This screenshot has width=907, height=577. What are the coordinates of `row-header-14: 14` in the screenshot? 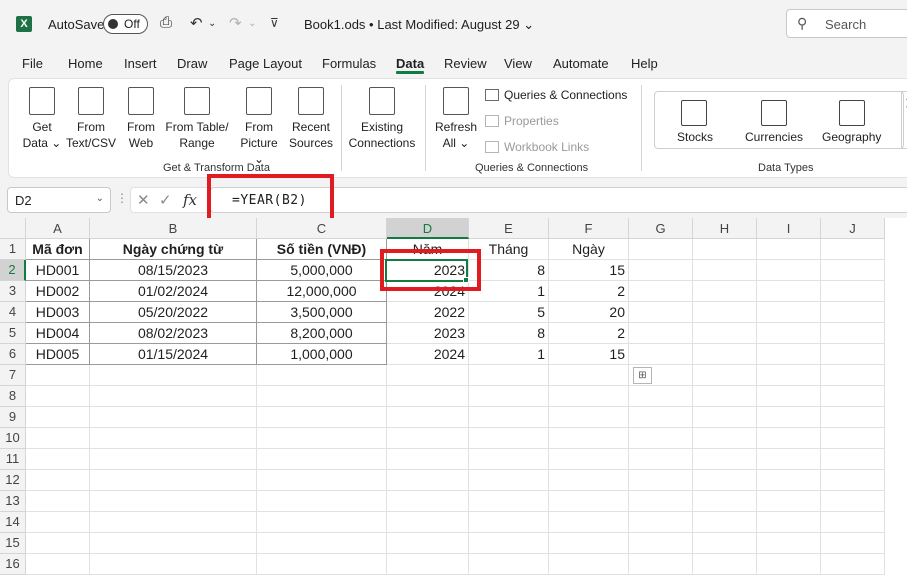 It's located at (13, 522).